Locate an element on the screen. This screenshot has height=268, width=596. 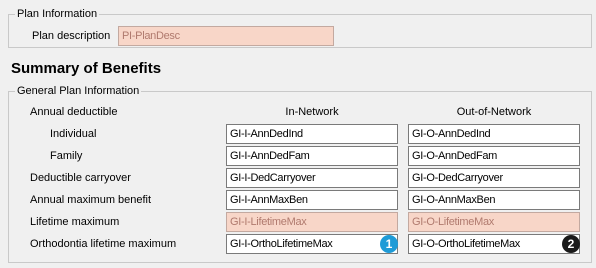
out-network-annual-max-benefit-field: GI-O-AnnMaxBen is located at coordinates (494, 200).